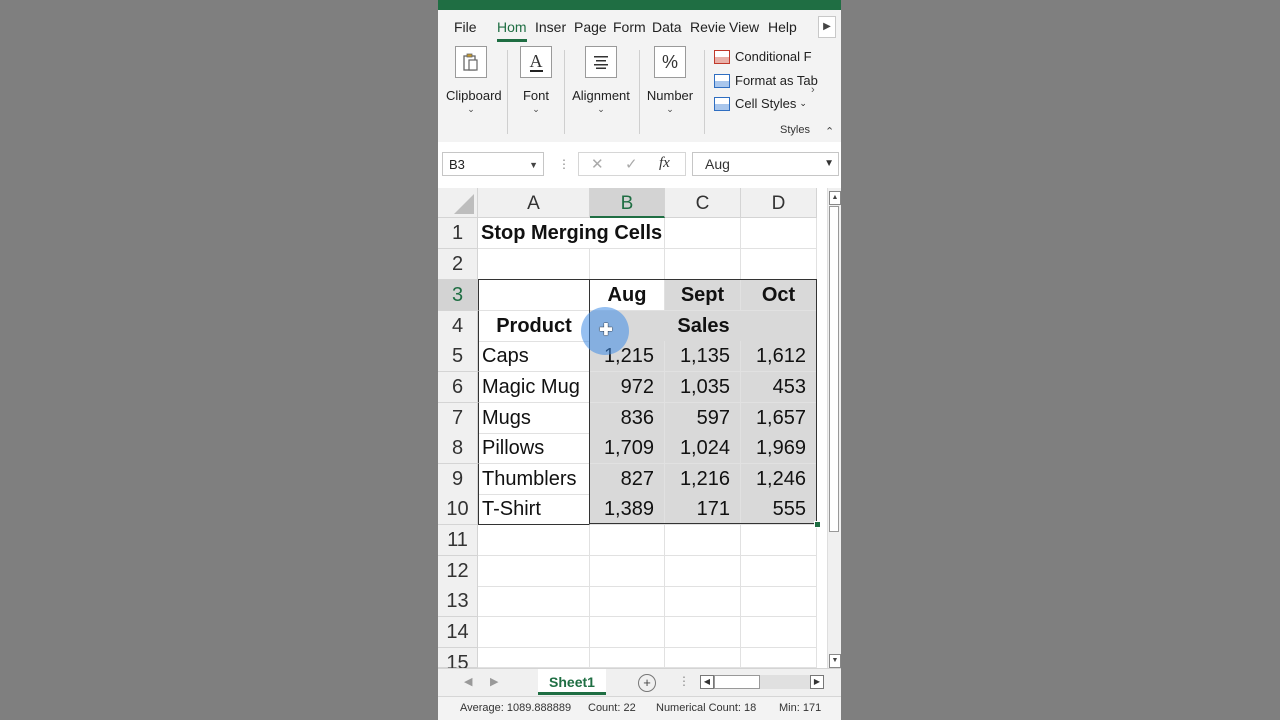  I want to click on scrollbar-thumb, so click(834, 369).